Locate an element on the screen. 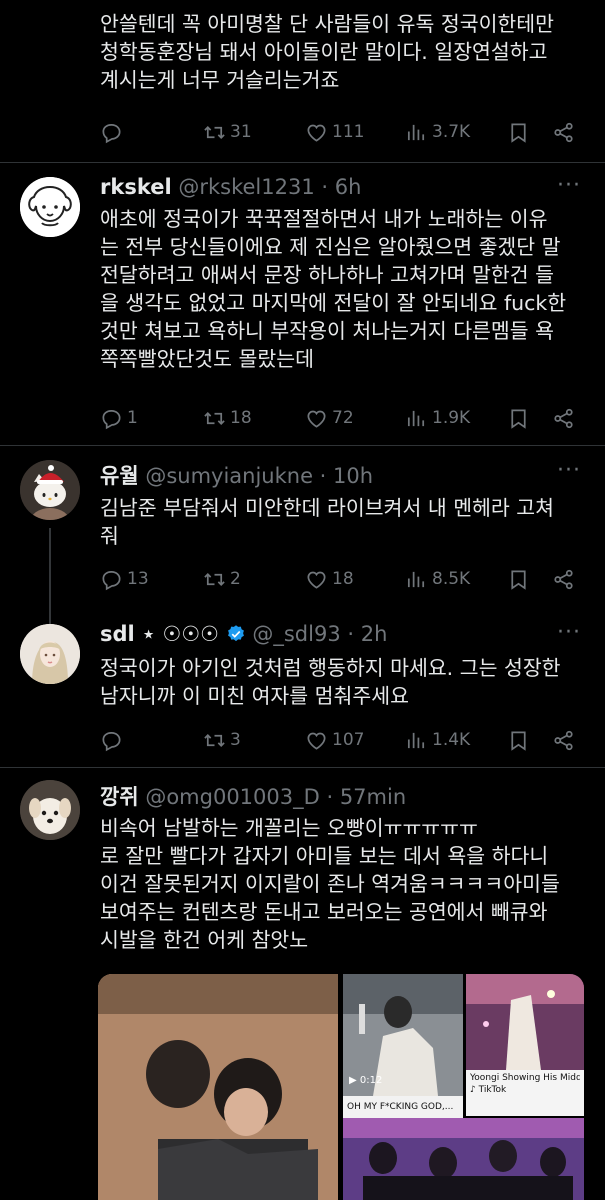 This screenshot has height=1200, width=605. tweet-text-line: 쪽쪽빨았단것도 몰랐는데 is located at coordinates (207, 359).